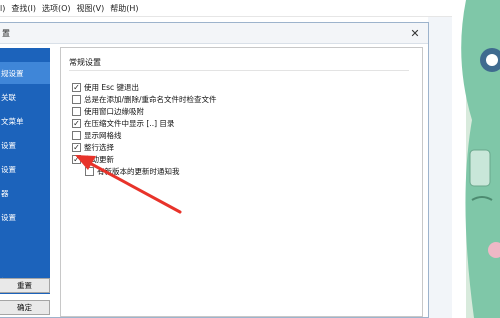 The image size is (500, 318). I want to click on sidebar-item-label: 规设置, so click(12, 73).